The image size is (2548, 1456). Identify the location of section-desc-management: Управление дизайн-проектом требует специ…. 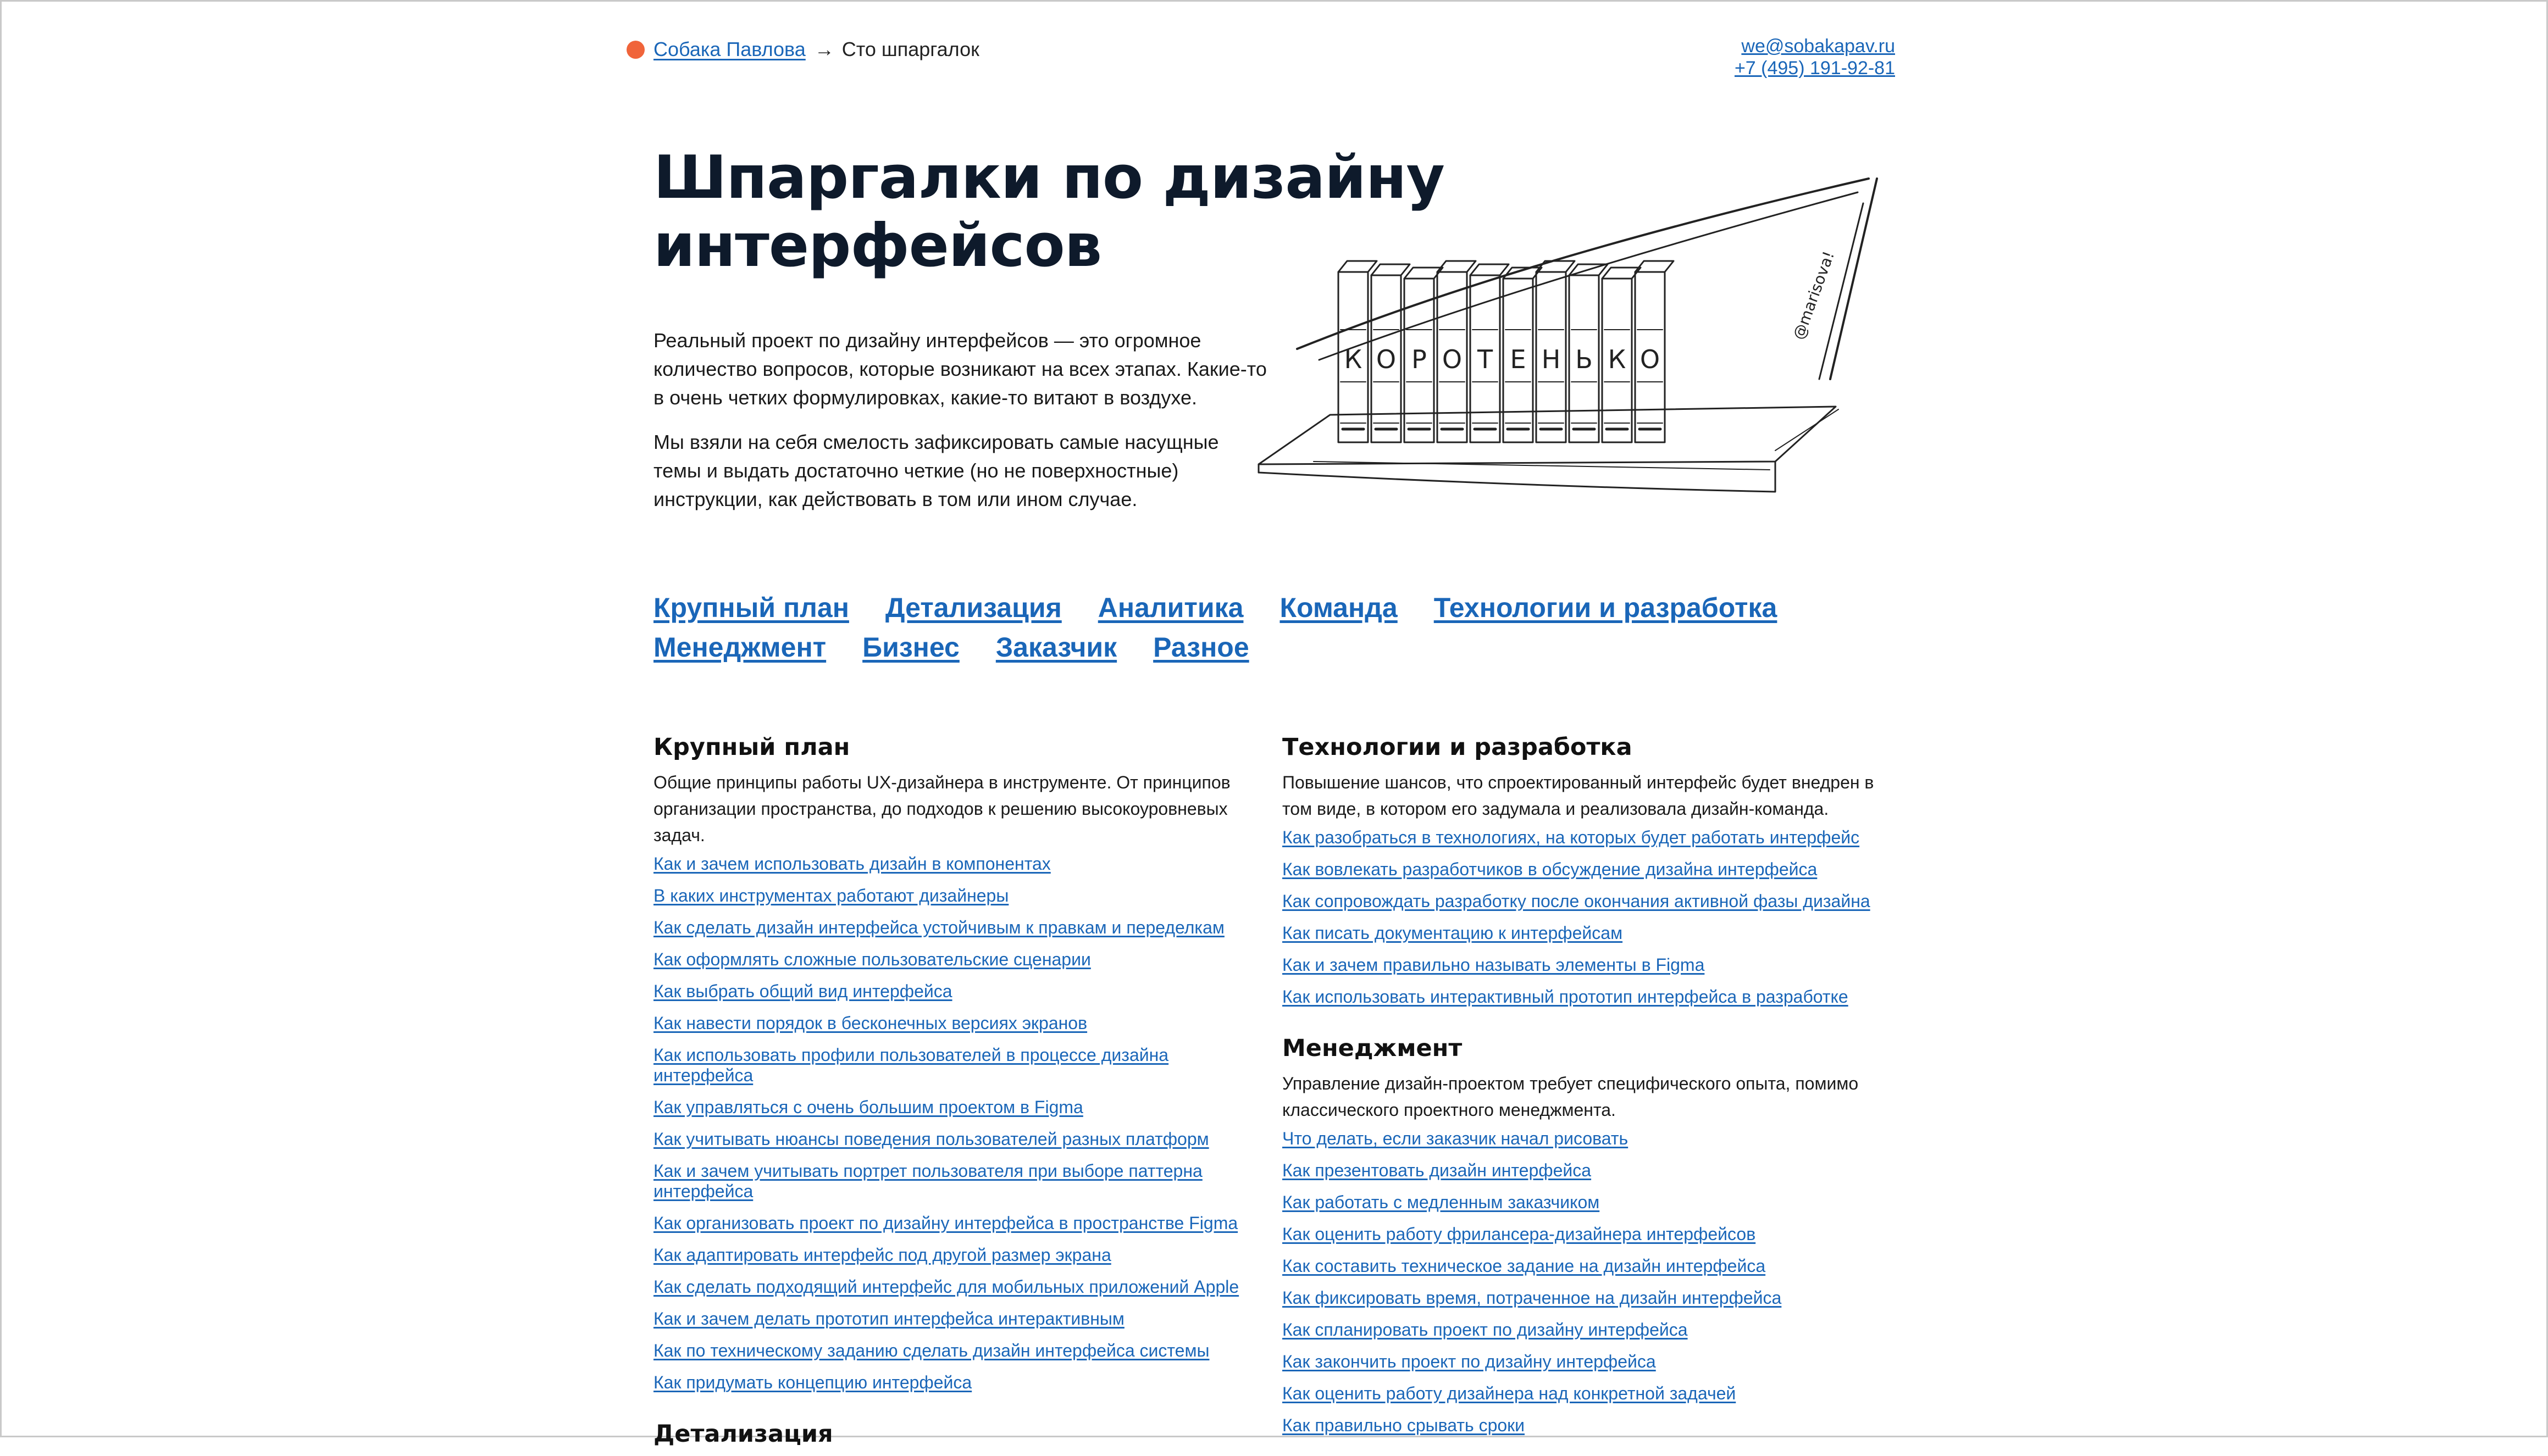
(1570, 1097).